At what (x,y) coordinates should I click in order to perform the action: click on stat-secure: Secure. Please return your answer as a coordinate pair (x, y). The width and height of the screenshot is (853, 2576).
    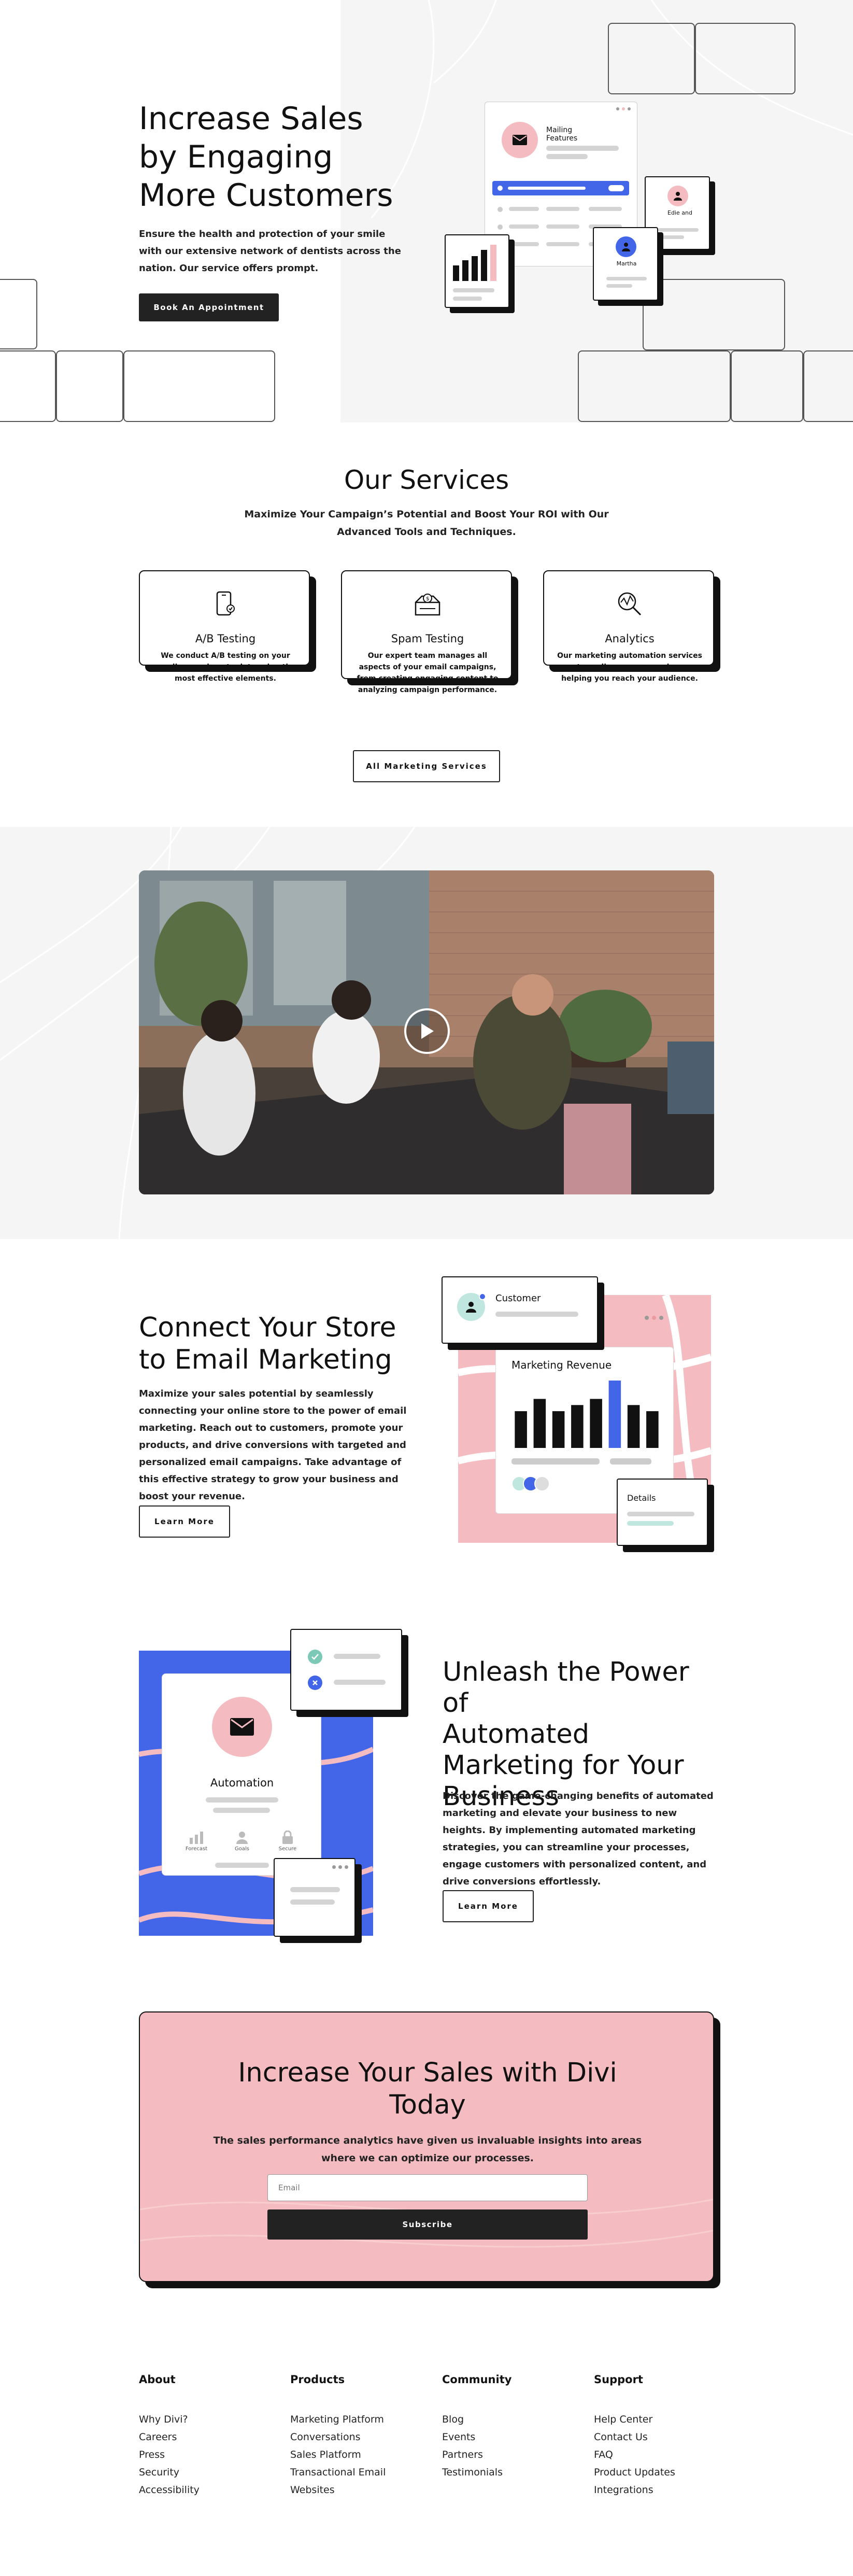
    Looking at the image, I should click on (287, 1841).